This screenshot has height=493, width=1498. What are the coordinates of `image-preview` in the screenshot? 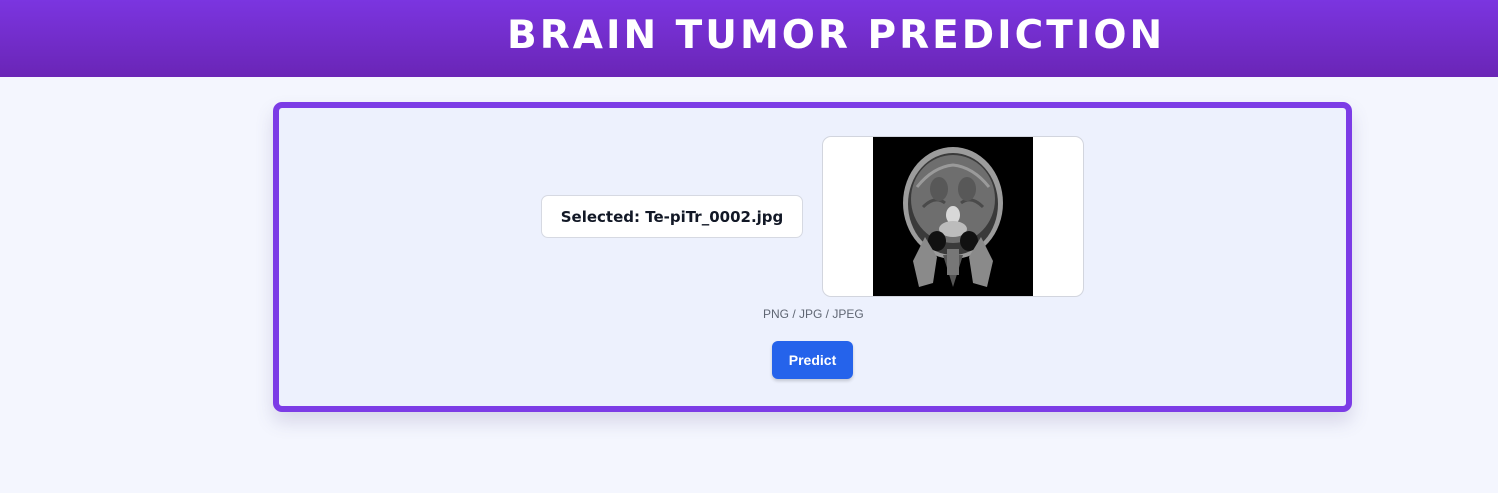 It's located at (953, 216).